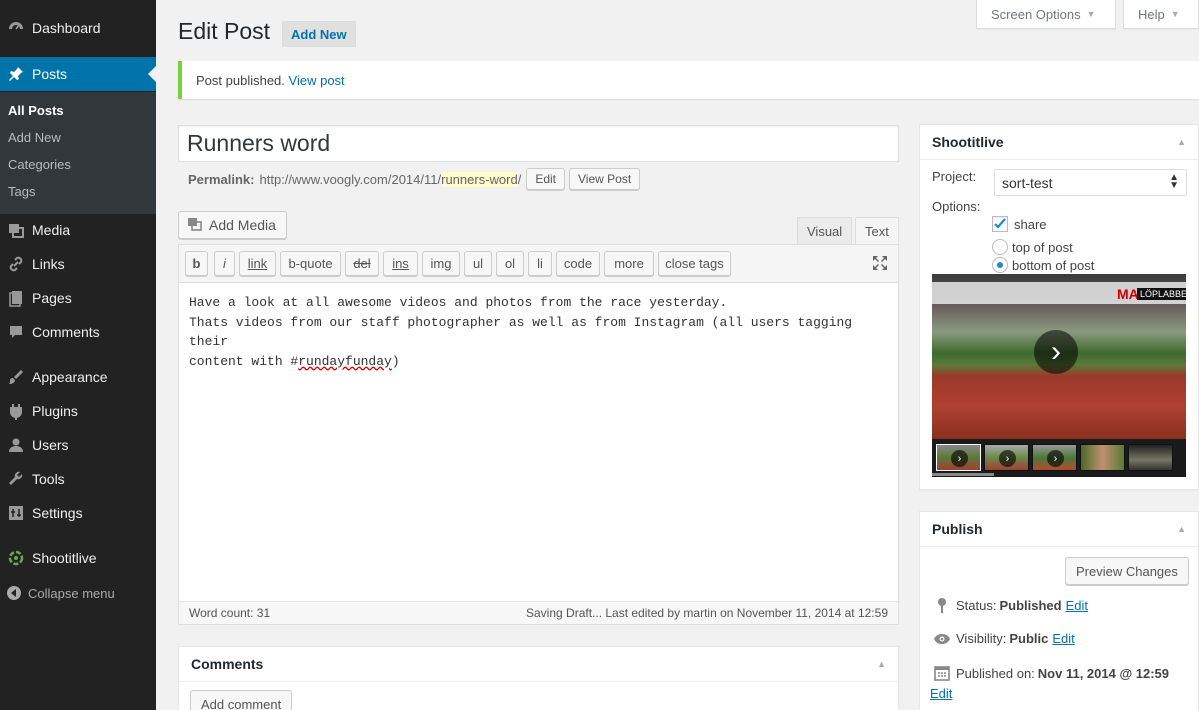  What do you see at coordinates (78, 230) in the screenshot?
I see `menu-media: Media` at bounding box center [78, 230].